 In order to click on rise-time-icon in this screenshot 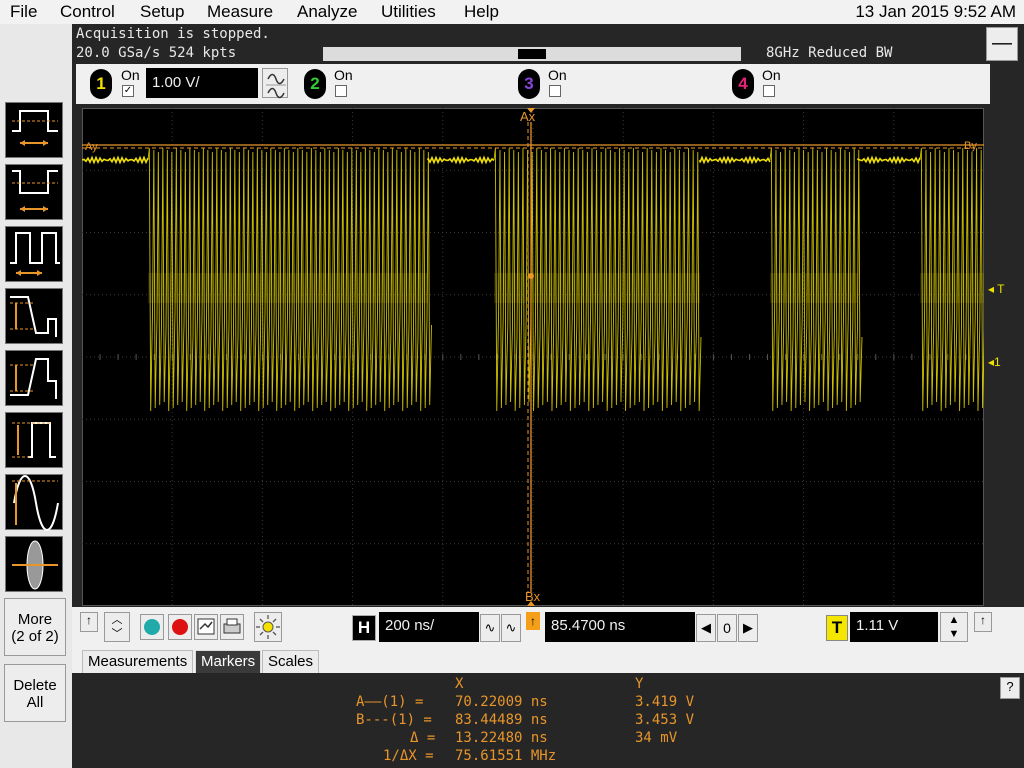, I will do `click(33, 378)`.